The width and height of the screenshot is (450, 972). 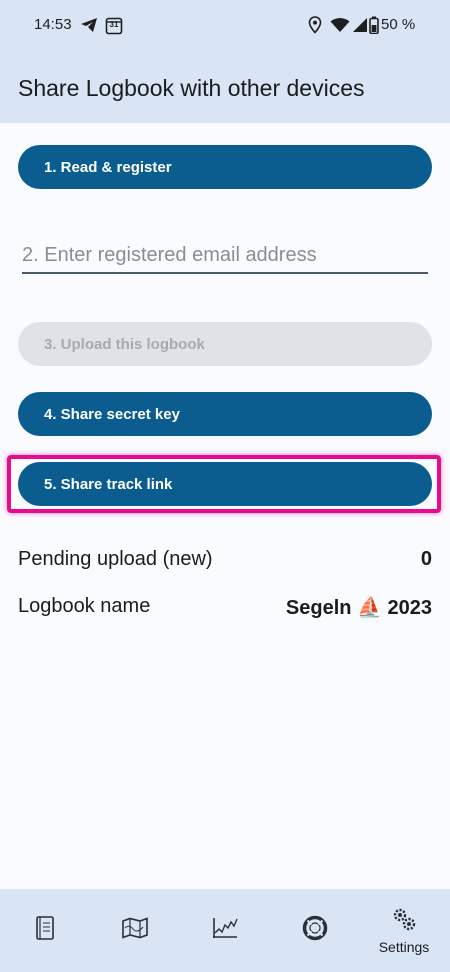 What do you see at coordinates (426, 559) in the screenshot?
I see `pending-upload-value: 0` at bounding box center [426, 559].